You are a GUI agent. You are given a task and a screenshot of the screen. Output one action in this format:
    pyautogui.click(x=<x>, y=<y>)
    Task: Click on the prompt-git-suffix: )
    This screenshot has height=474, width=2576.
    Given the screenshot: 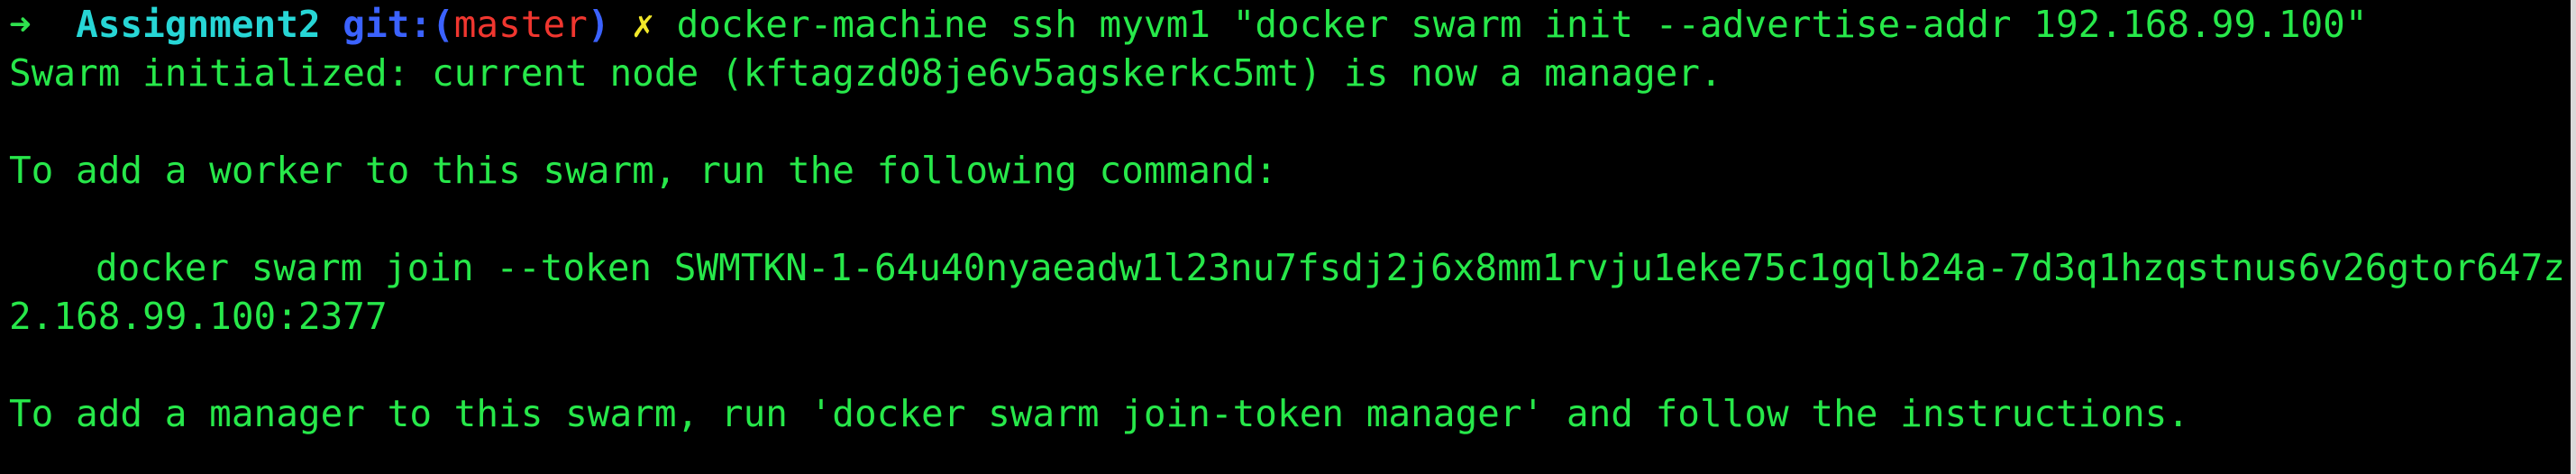 What is the action you would take?
    pyautogui.click(x=598, y=25)
    